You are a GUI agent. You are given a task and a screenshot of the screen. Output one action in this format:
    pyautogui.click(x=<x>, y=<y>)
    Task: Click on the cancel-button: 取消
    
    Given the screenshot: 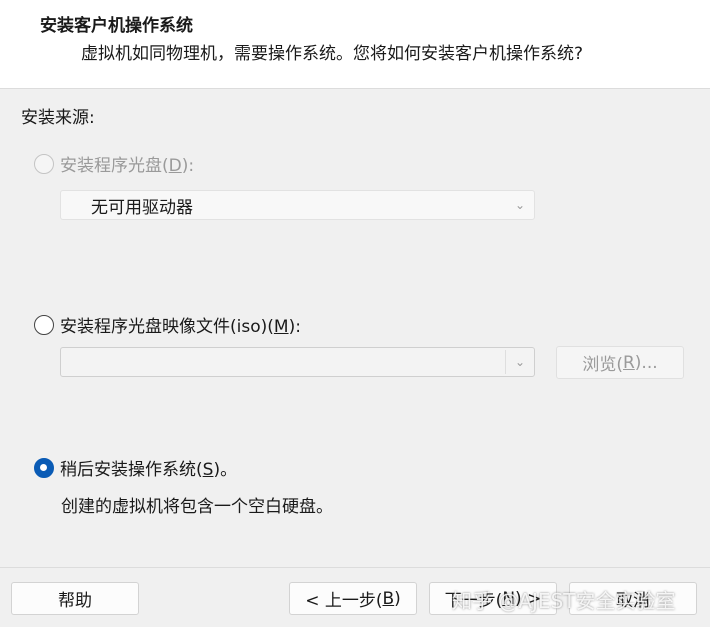 What is the action you would take?
    pyautogui.click(x=633, y=598)
    